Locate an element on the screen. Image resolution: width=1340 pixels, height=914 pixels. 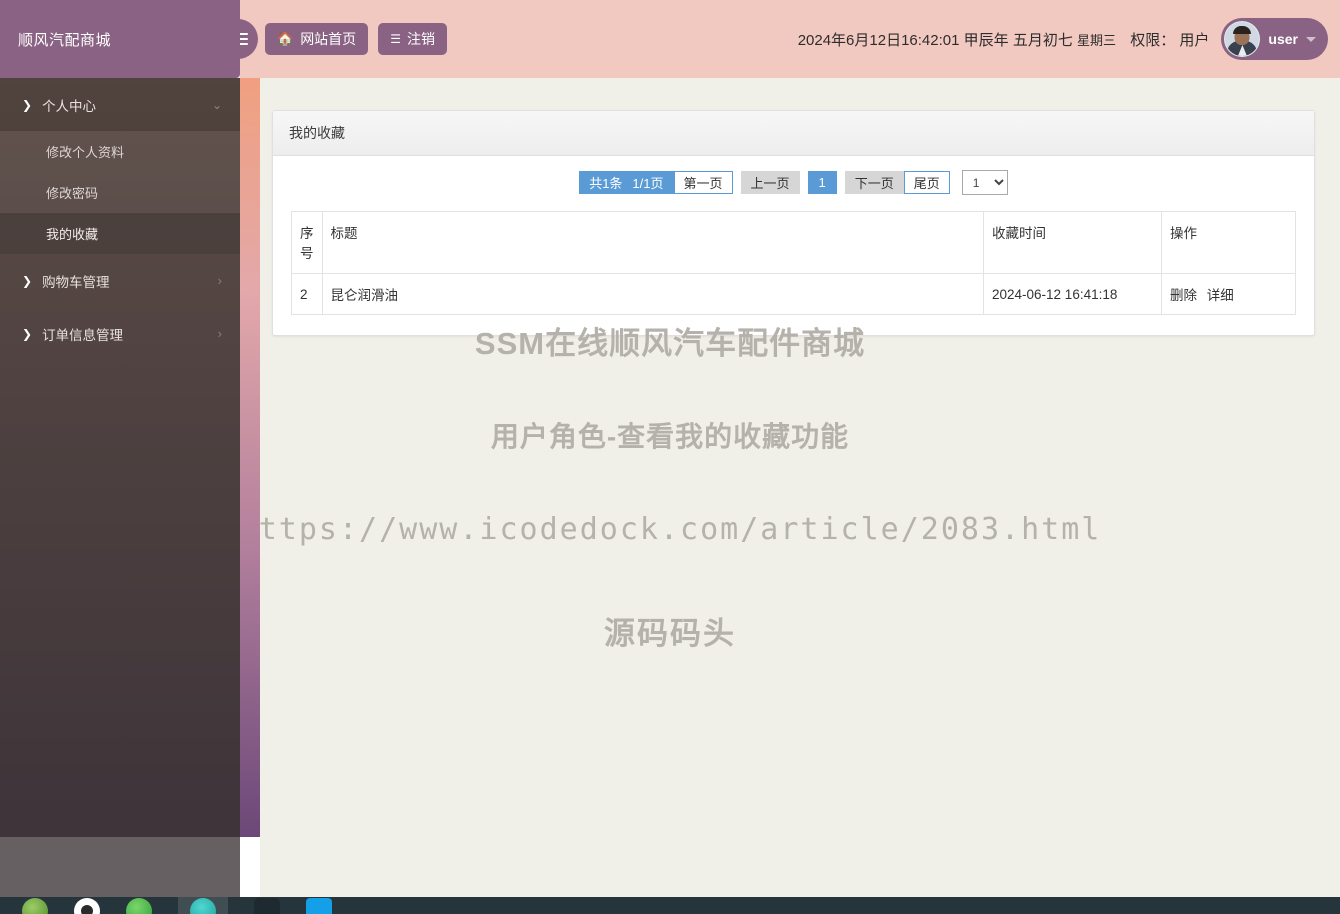
sidebar-item-change-password: 修改密码 is located at coordinates (120, 192).